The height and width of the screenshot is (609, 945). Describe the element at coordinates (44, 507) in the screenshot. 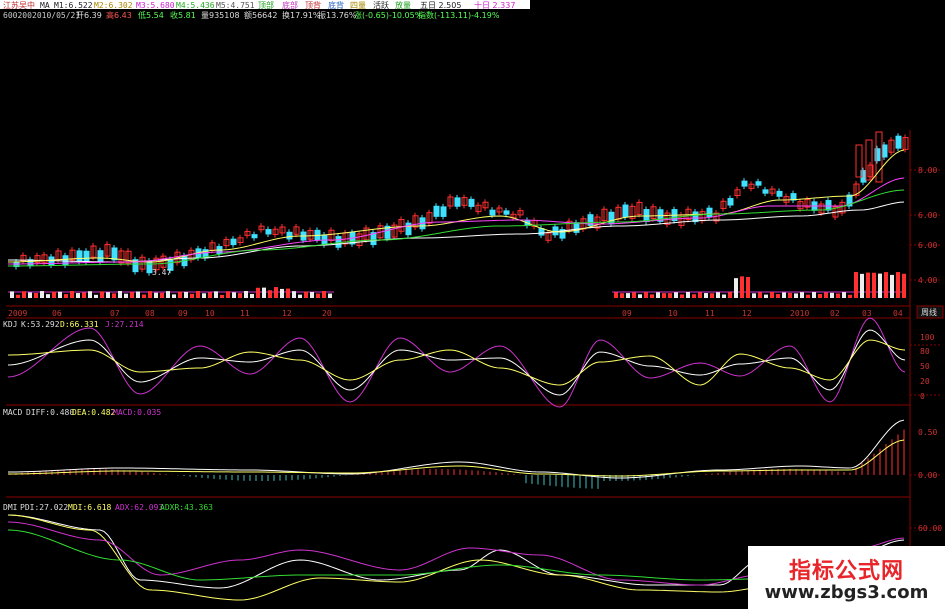

I see `dmi-pdi-value: PDI:27.022` at that location.